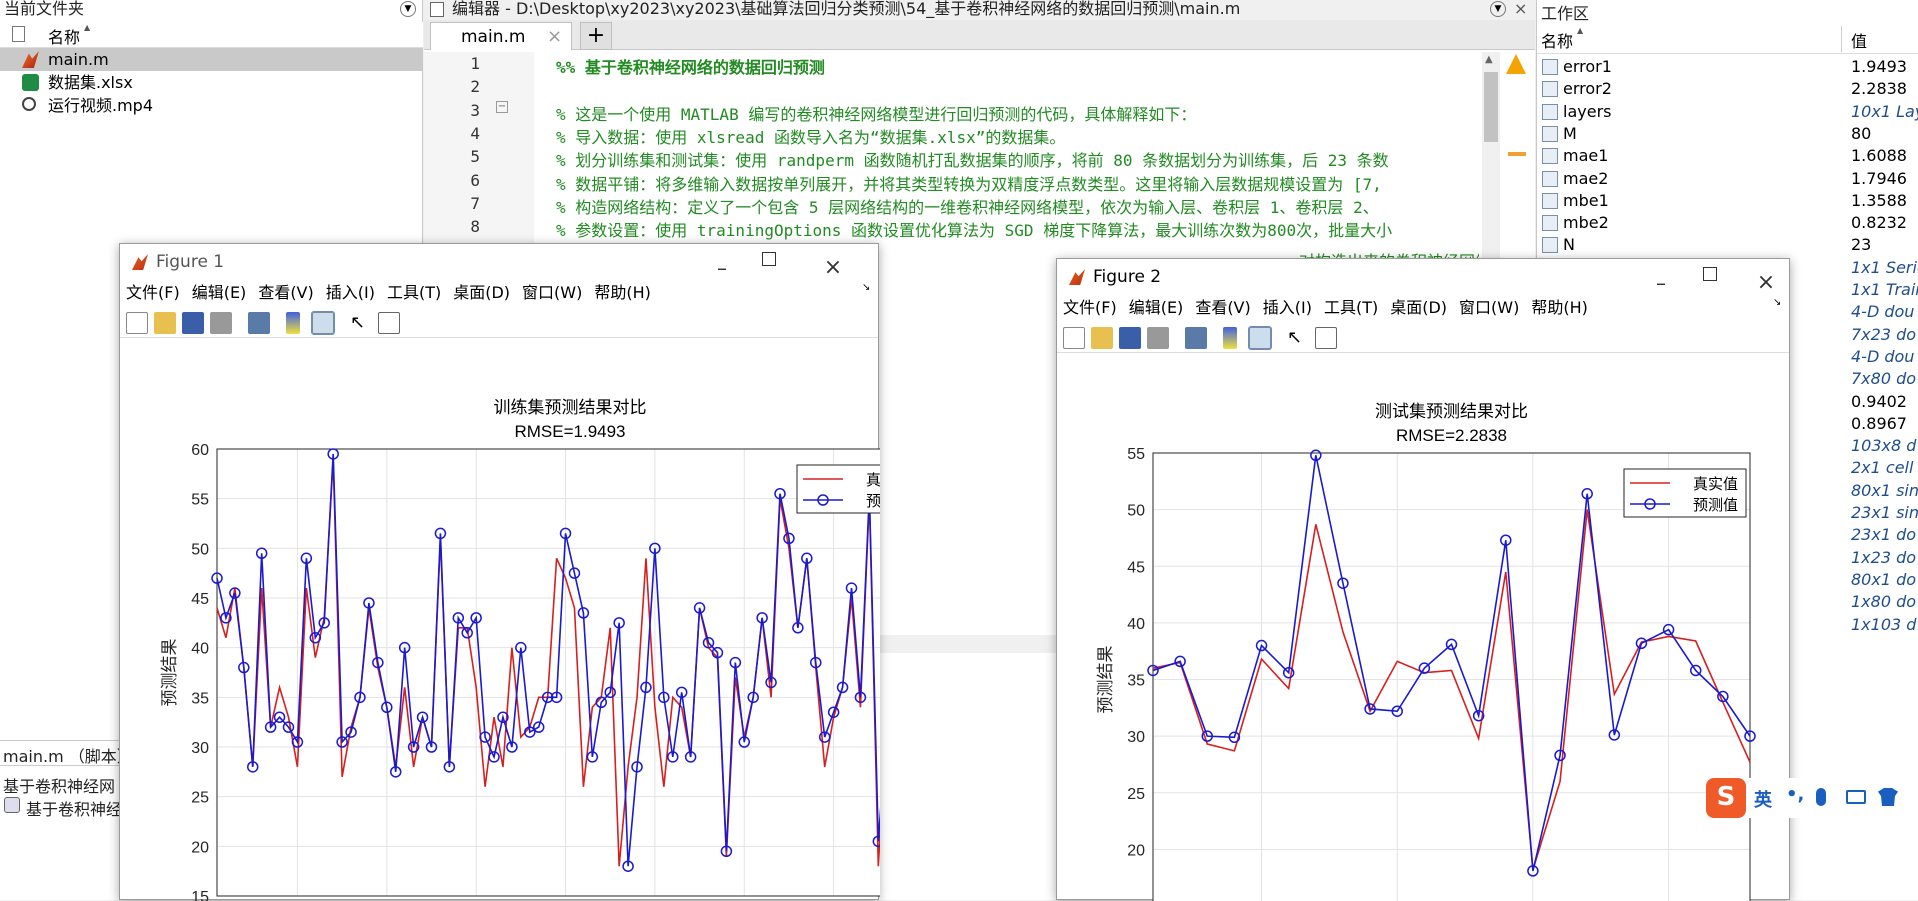  What do you see at coordinates (211, 82) in the screenshot?
I see `file-row: 数据集.xlsx` at bounding box center [211, 82].